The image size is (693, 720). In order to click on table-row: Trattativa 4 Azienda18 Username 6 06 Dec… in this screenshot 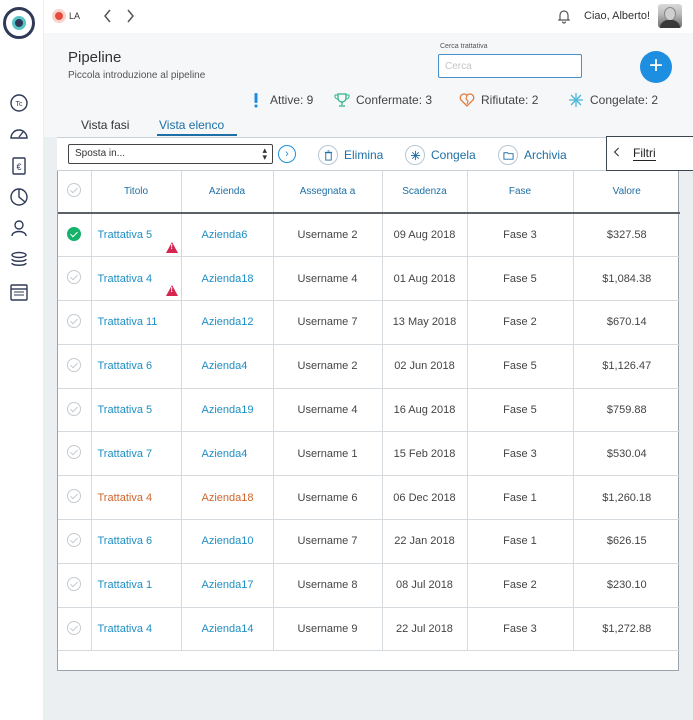, I will do `click(369, 498)`.